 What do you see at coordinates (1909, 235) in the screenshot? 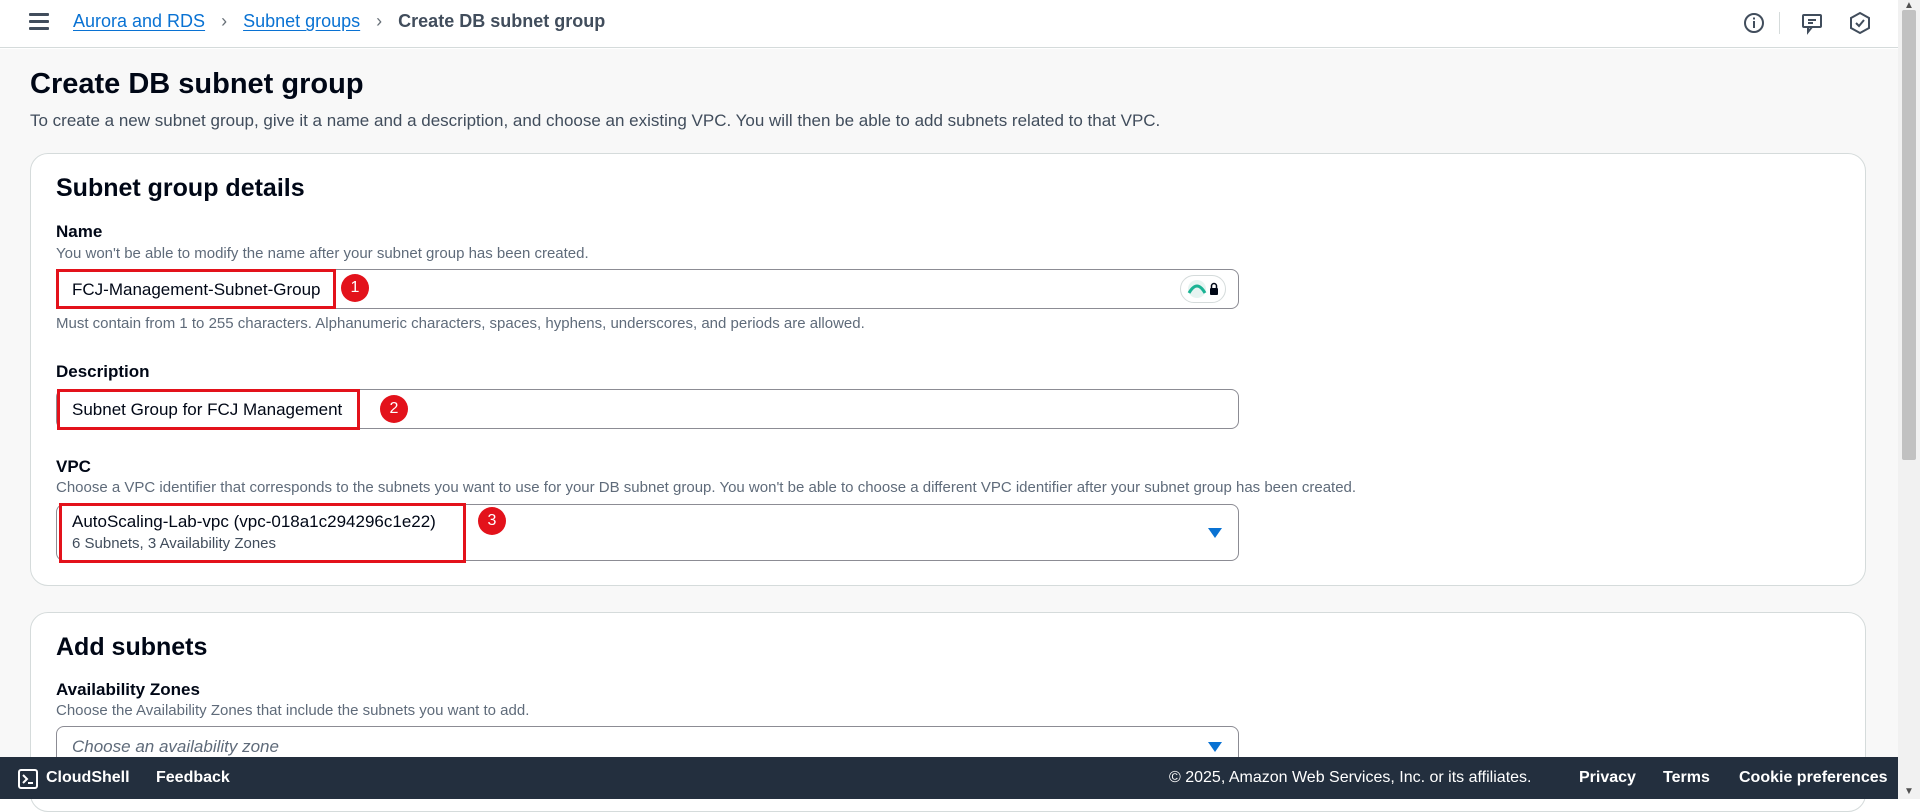
I see `scroll-thumb` at bounding box center [1909, 235].